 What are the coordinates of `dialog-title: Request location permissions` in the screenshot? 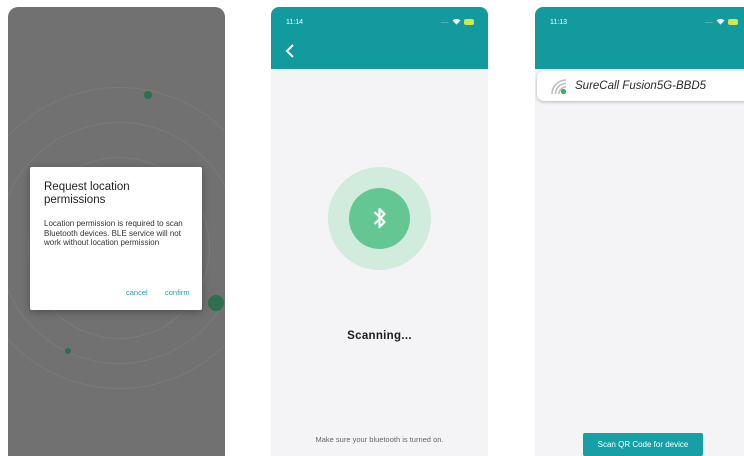 It's located at (87, 193).